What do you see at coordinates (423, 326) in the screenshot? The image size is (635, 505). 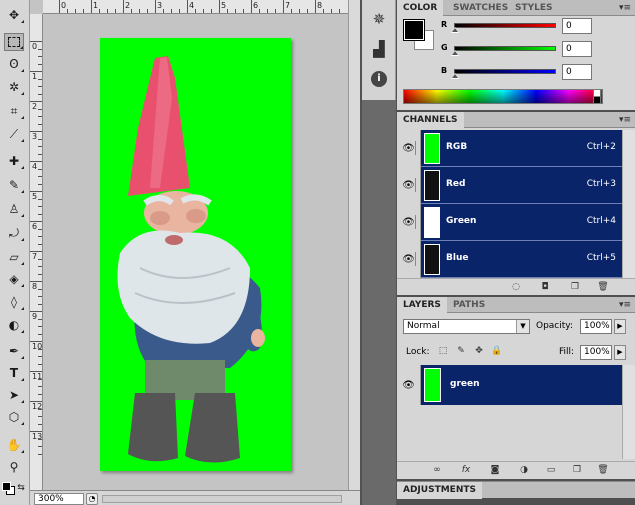 I see `blend-mode-value: Normal` at bounding box center [423, 326].